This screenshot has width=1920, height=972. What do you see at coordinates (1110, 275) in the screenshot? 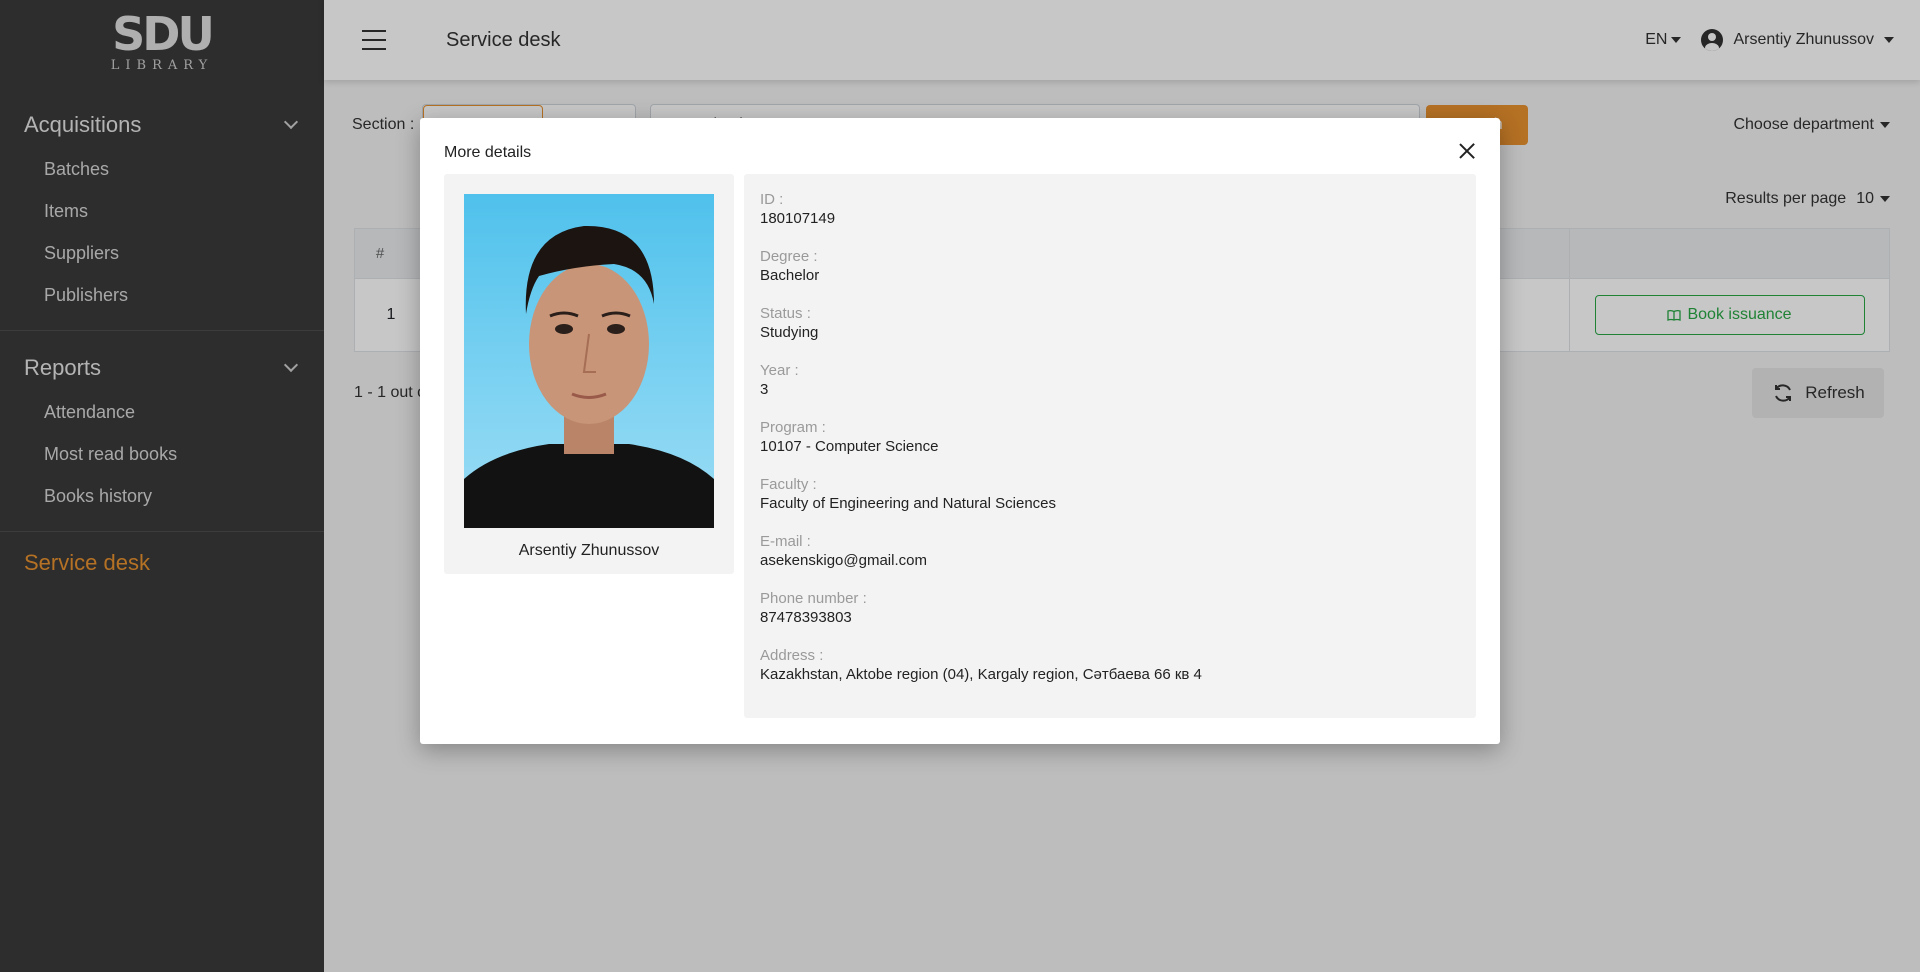
I see `detail-field-degree: Degree : Bachelor` at bounding box center [1110, 275].